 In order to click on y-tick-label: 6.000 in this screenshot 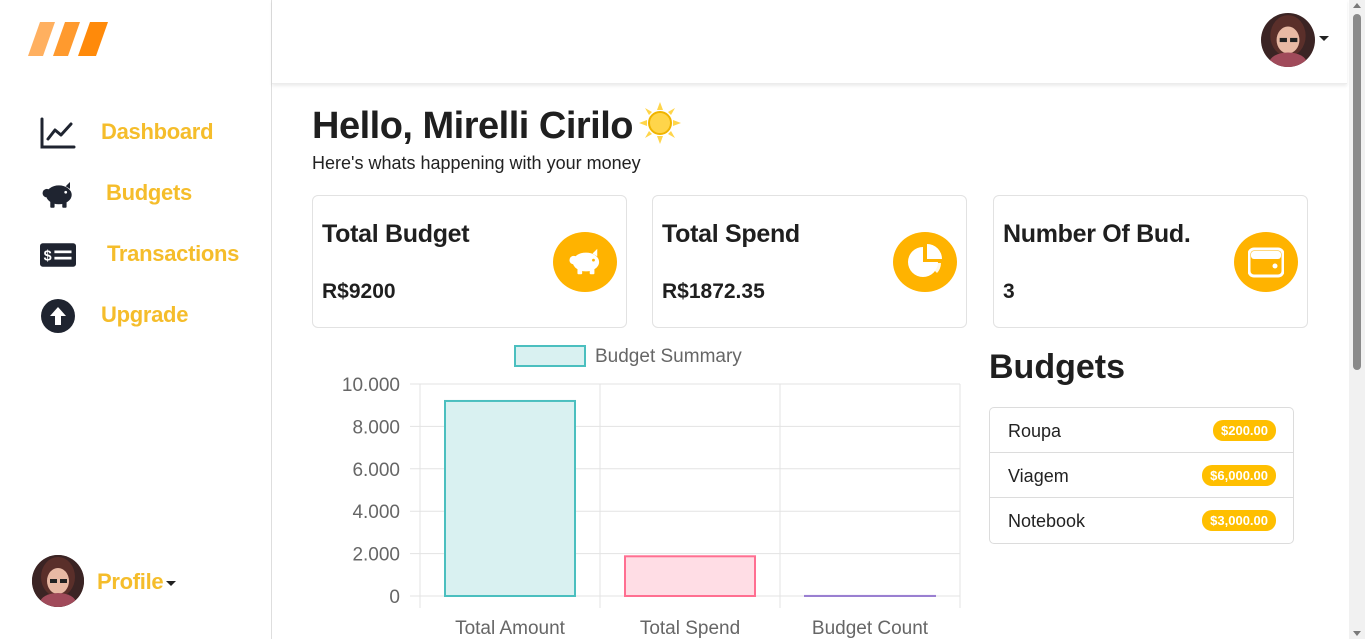, I will do `click(376, 470)`.